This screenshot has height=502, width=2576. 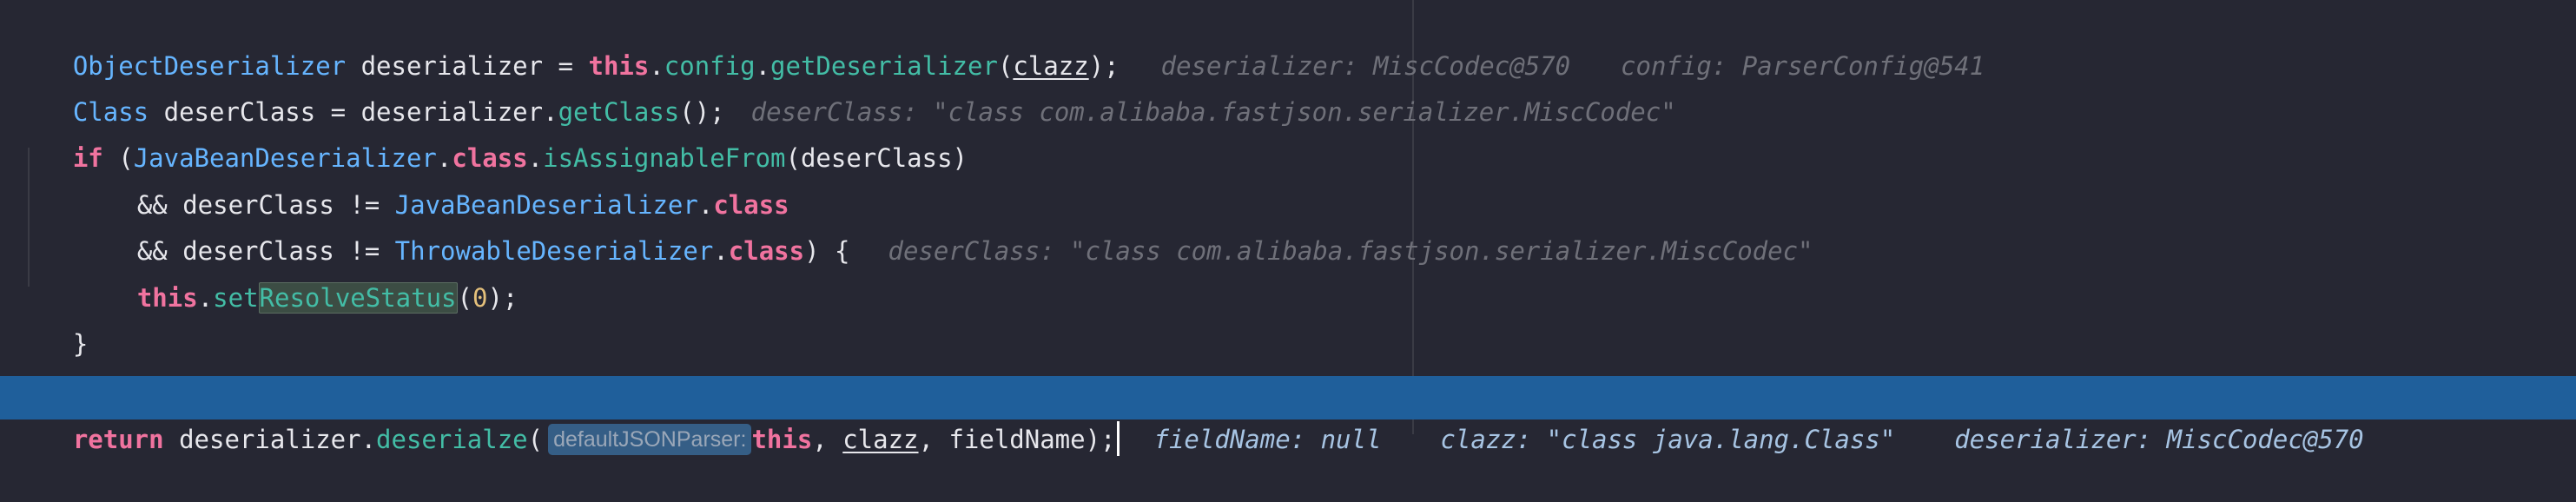 I want to click on argument: (deserClass), so click(x=877, y=158).